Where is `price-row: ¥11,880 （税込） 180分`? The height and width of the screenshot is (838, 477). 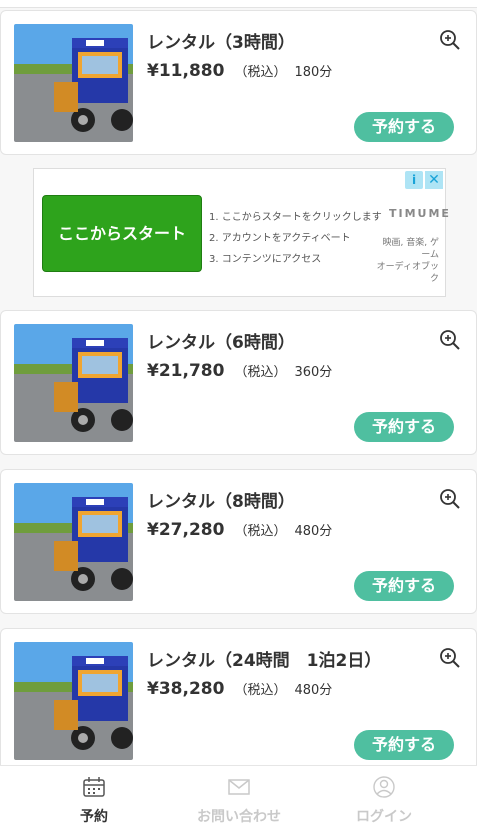
price-row: ¥11,880 （税込） 180分 is located at coordinates (239, 71).